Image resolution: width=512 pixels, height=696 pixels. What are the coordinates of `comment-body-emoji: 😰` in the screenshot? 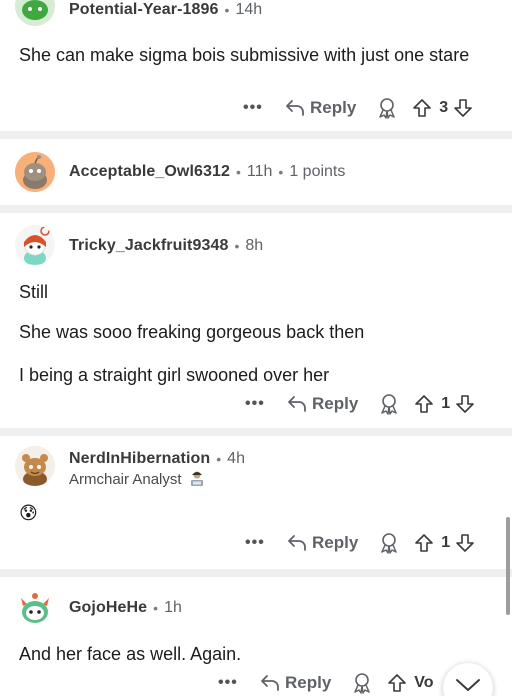 It's located at (28, 513).